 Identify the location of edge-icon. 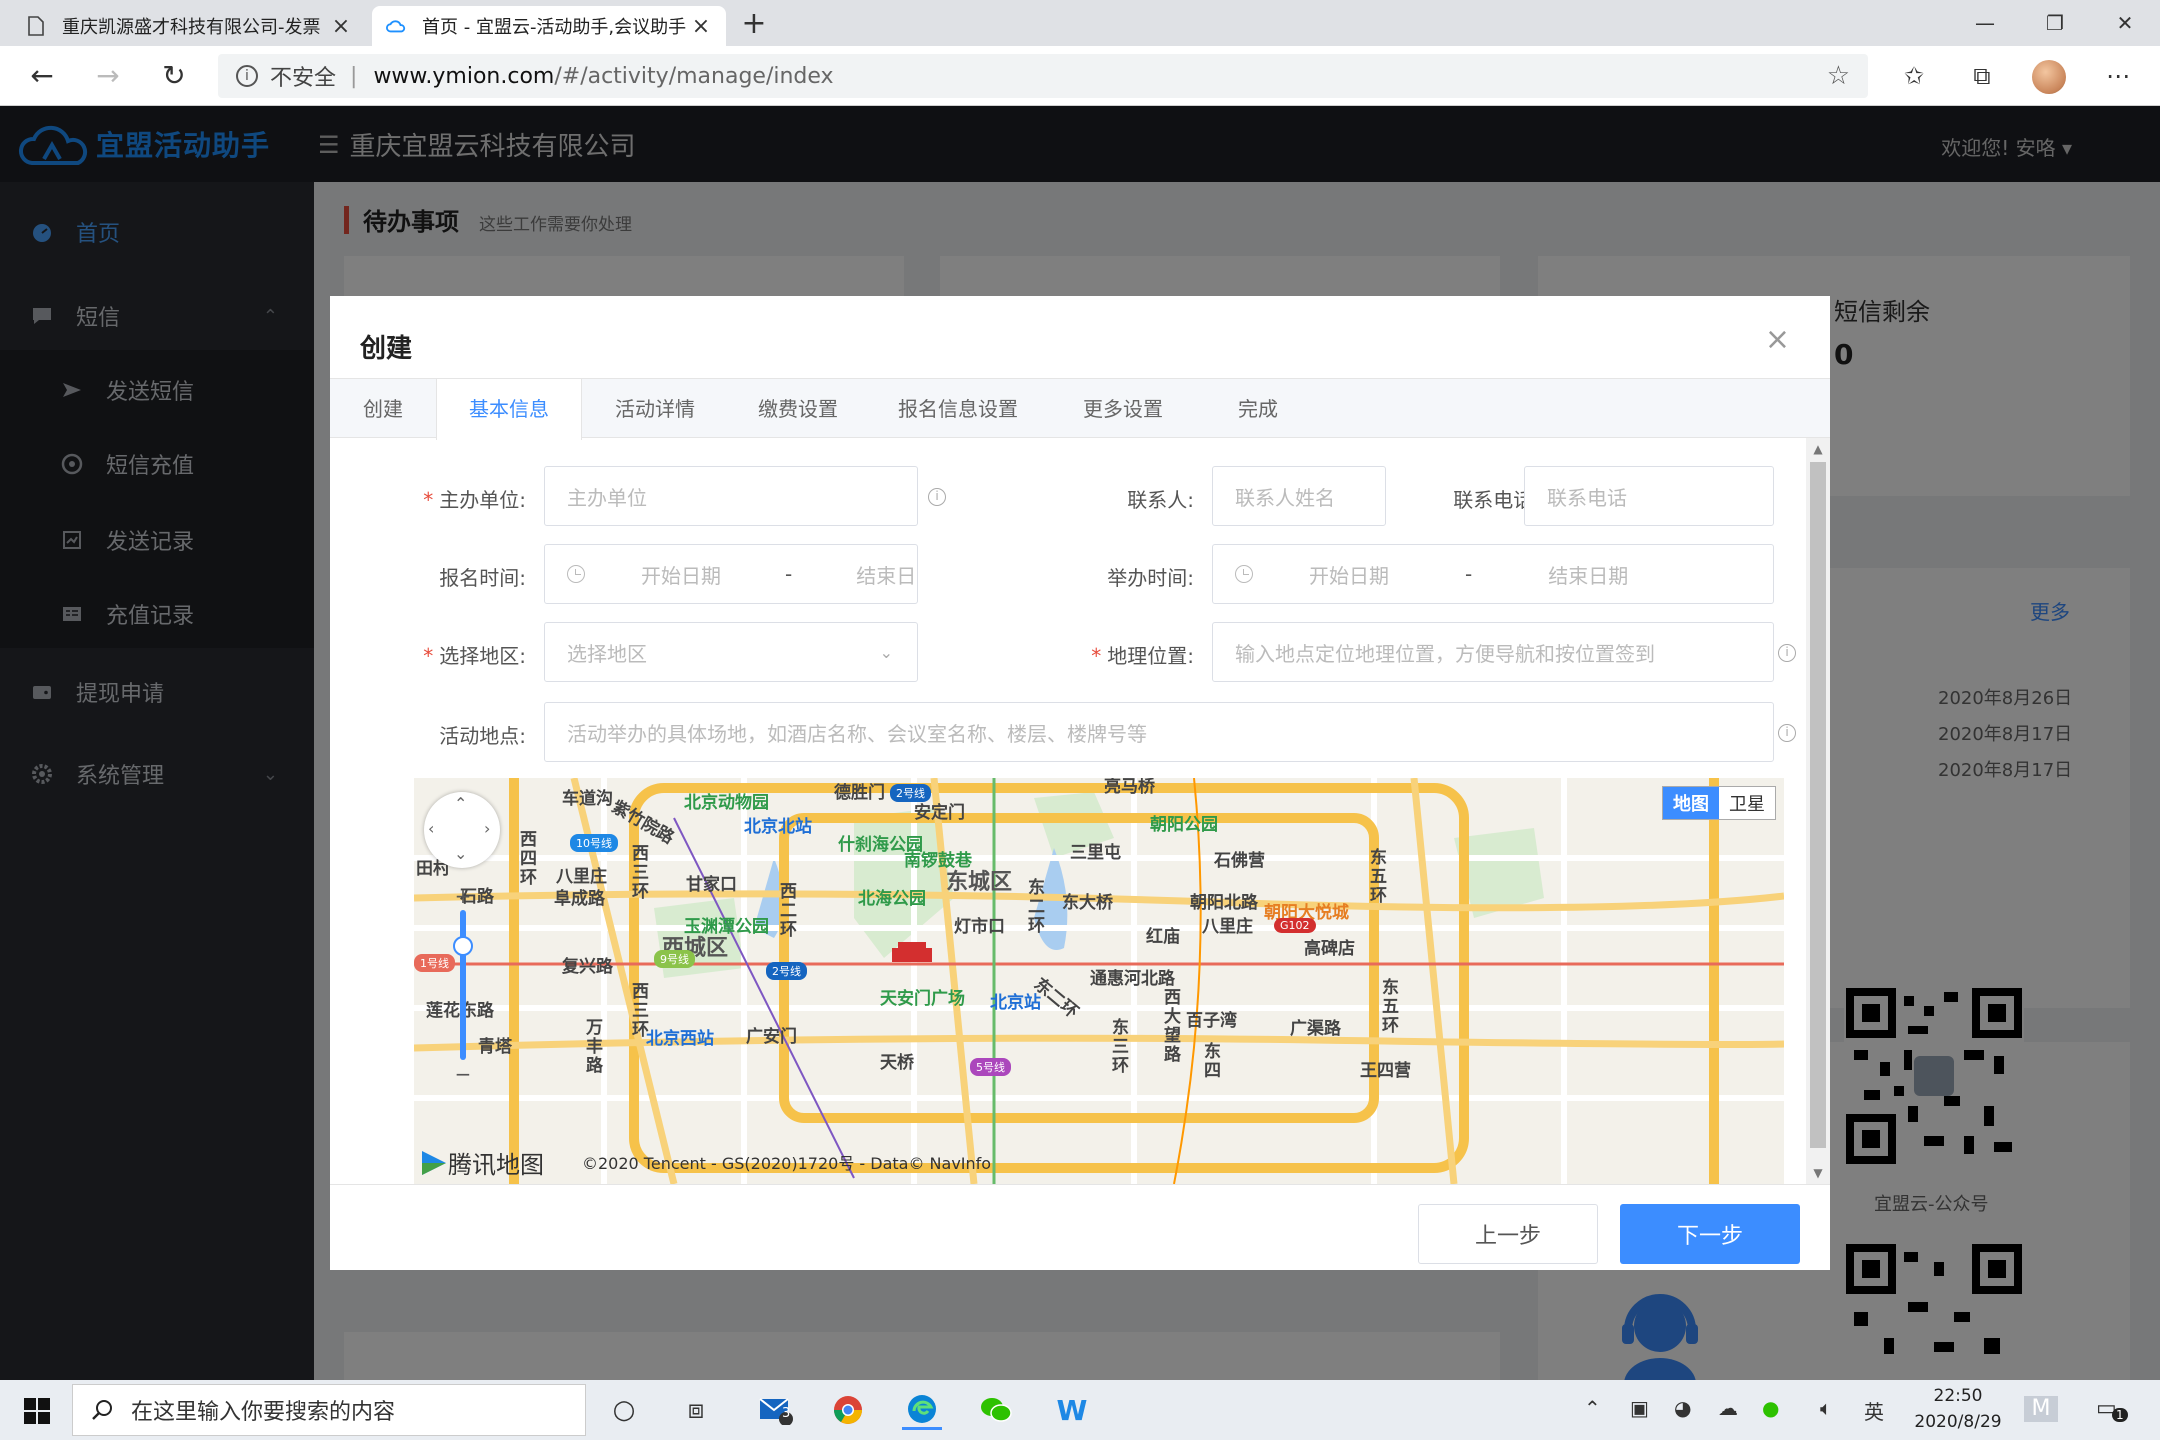
(922, 1410).